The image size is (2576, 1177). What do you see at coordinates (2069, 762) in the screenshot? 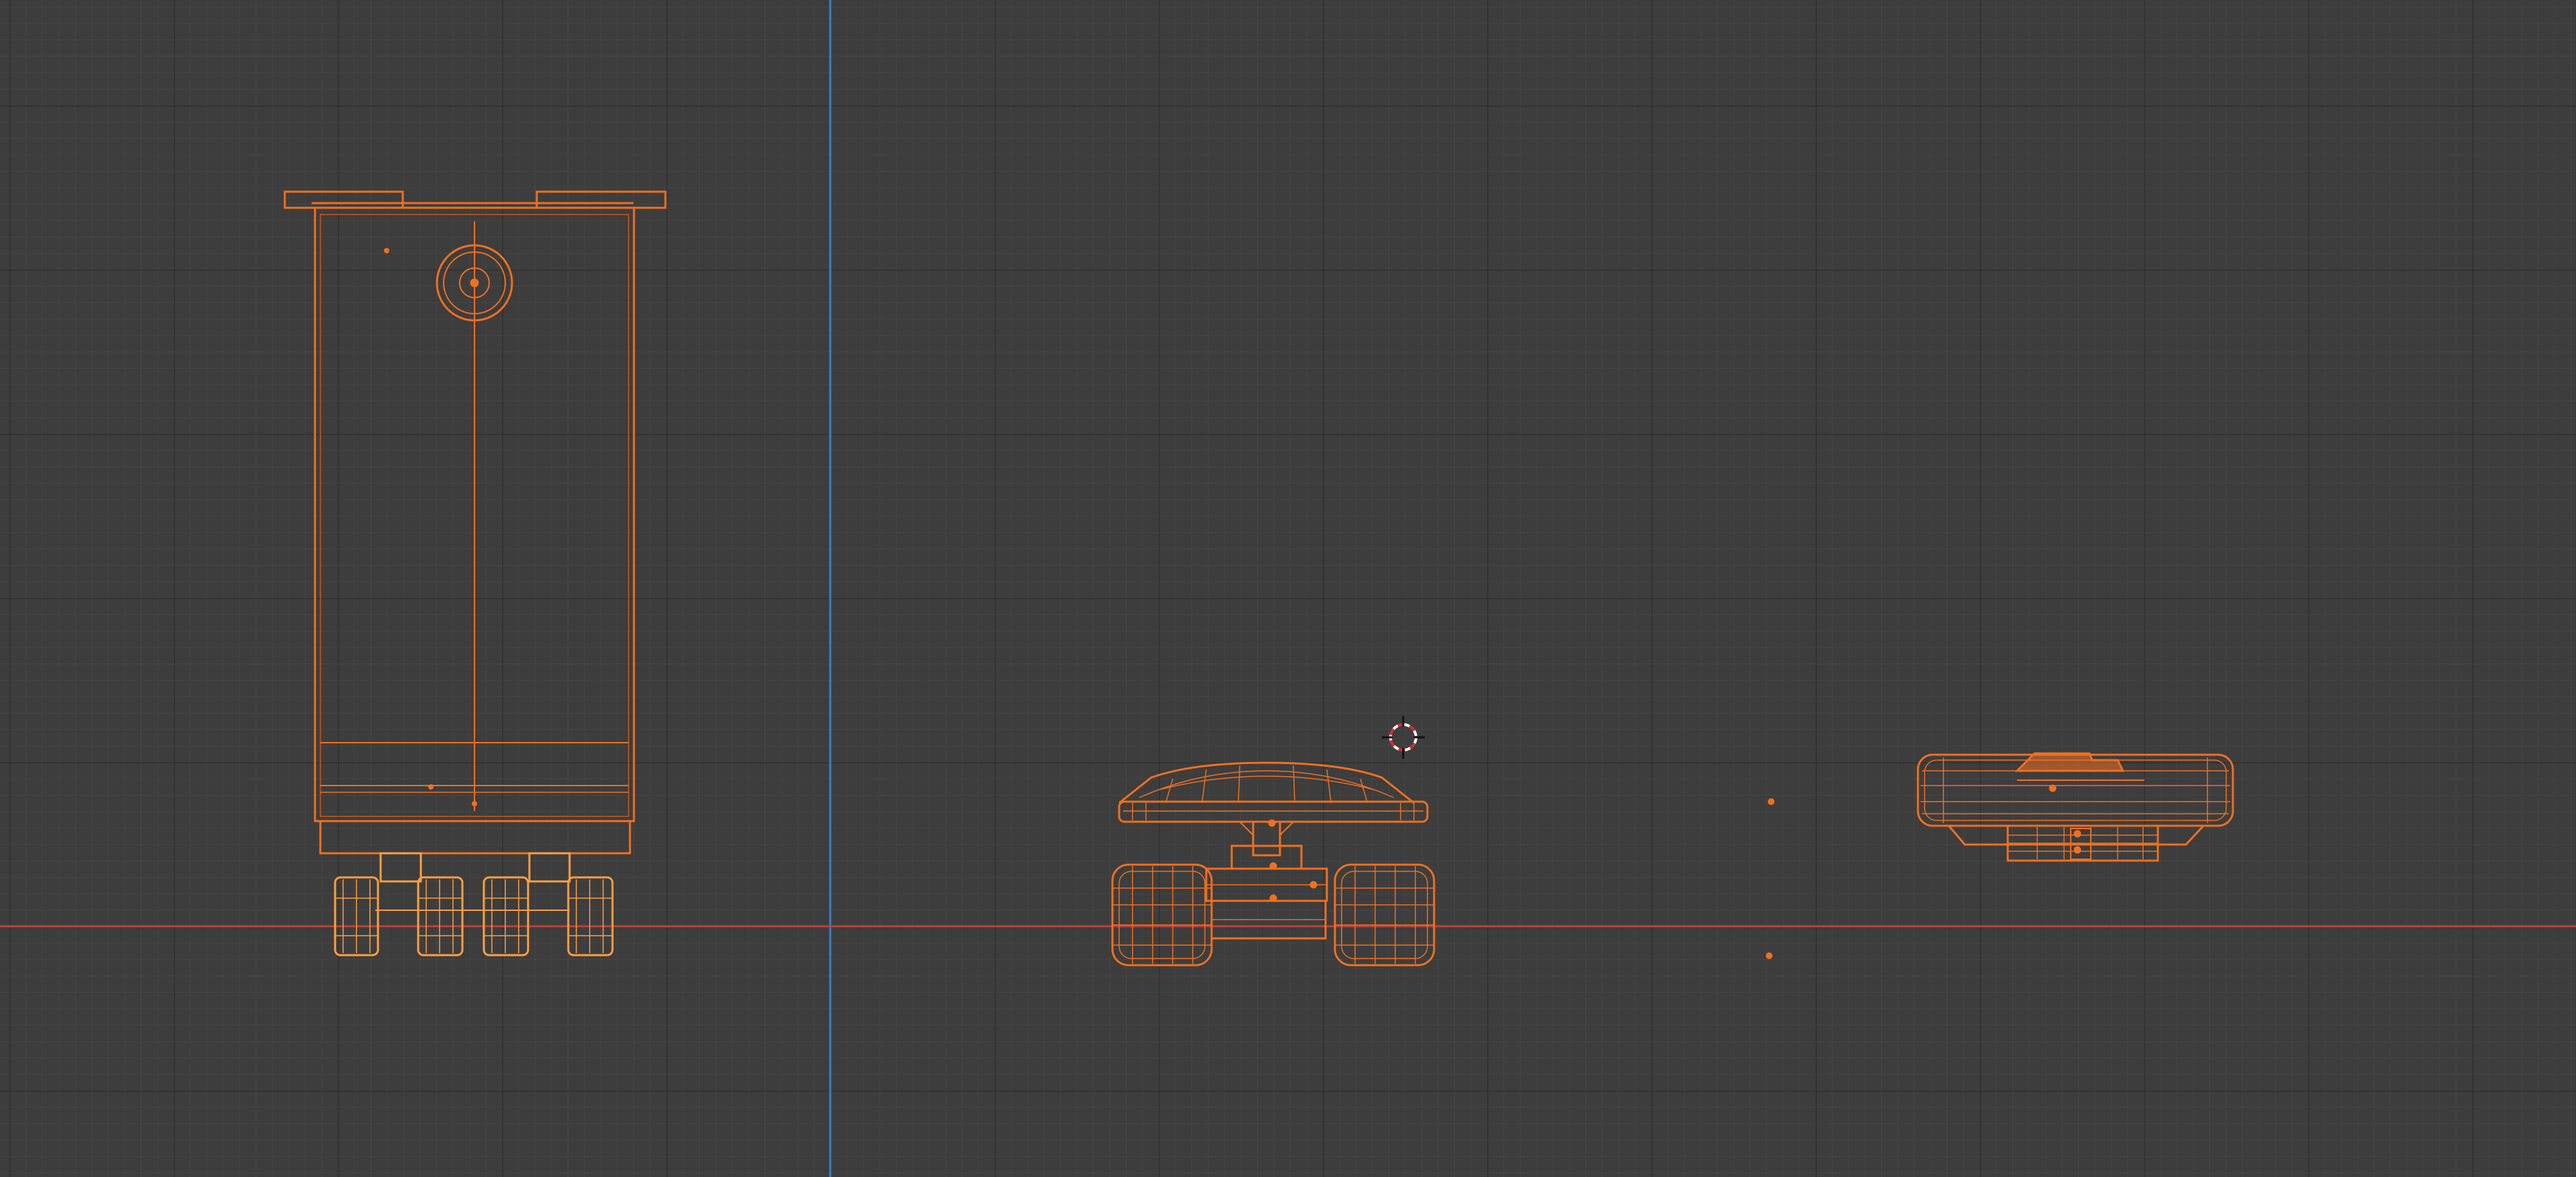
I see `deck-top-block` at bounding box center [2069, 762].